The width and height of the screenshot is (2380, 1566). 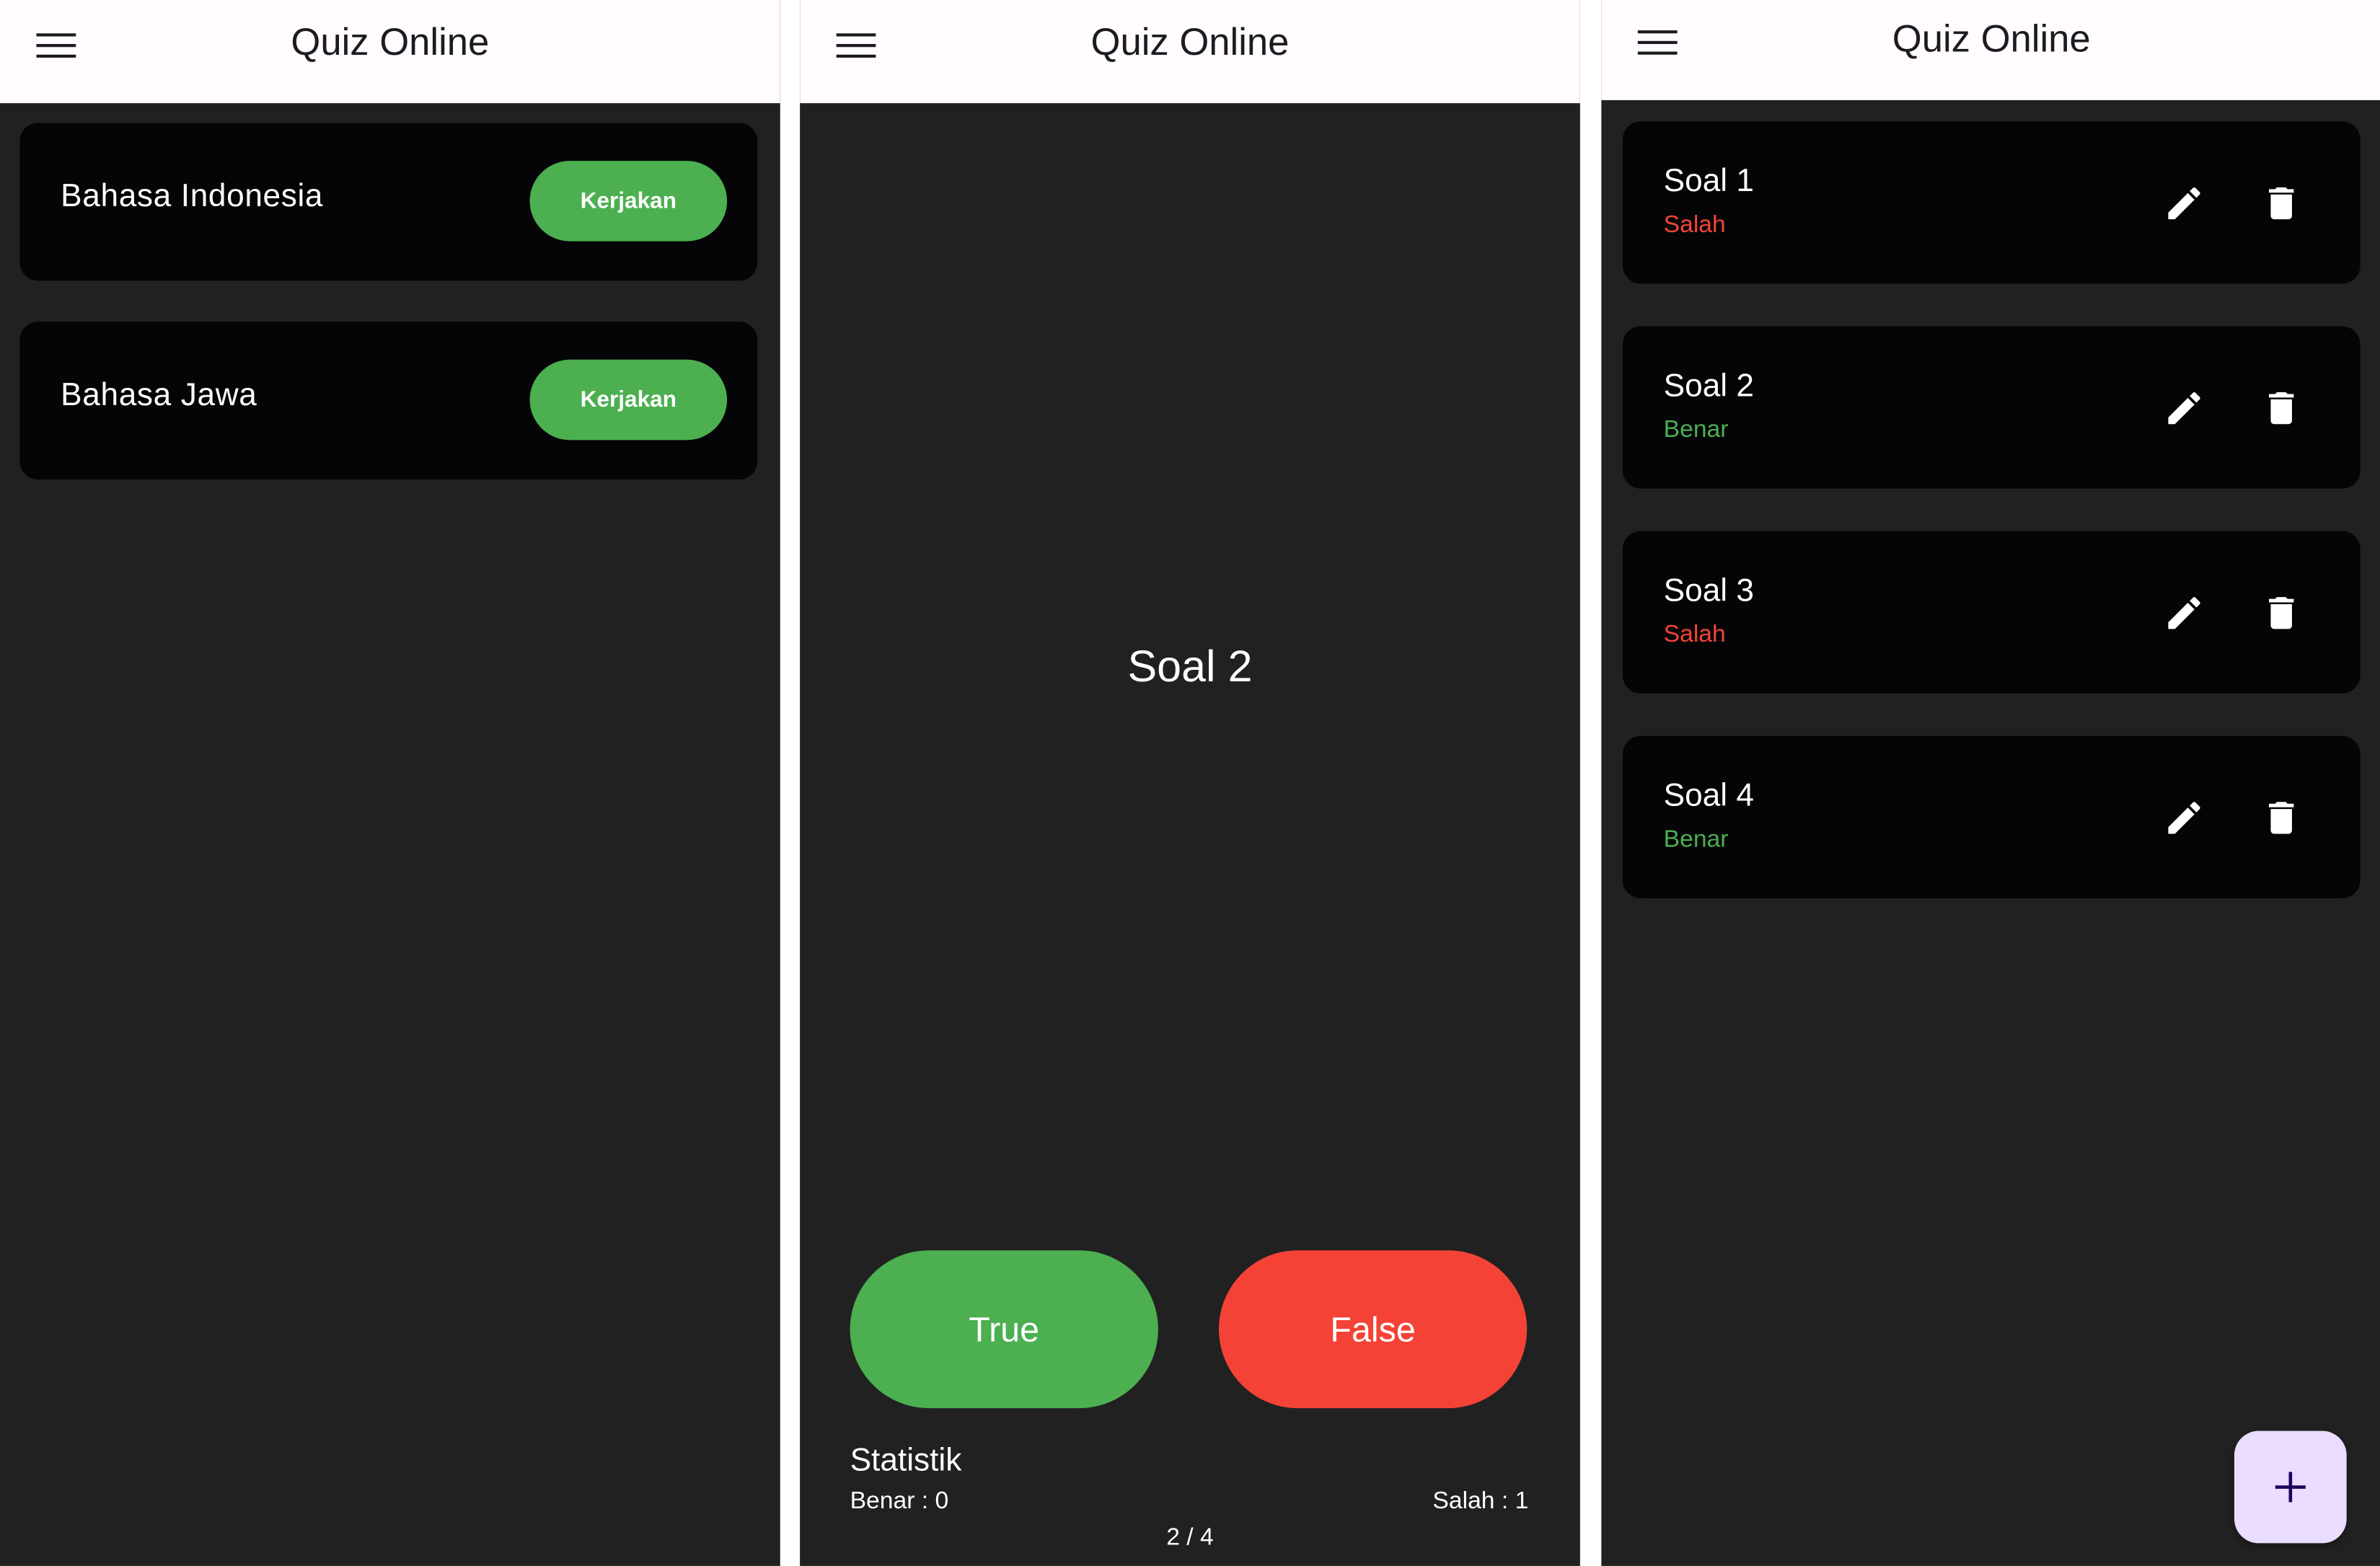 What do you see at coordinates (1373, 1329) in the screenshot?
I see `false-button: False` at bounding box center [1373, 1329].